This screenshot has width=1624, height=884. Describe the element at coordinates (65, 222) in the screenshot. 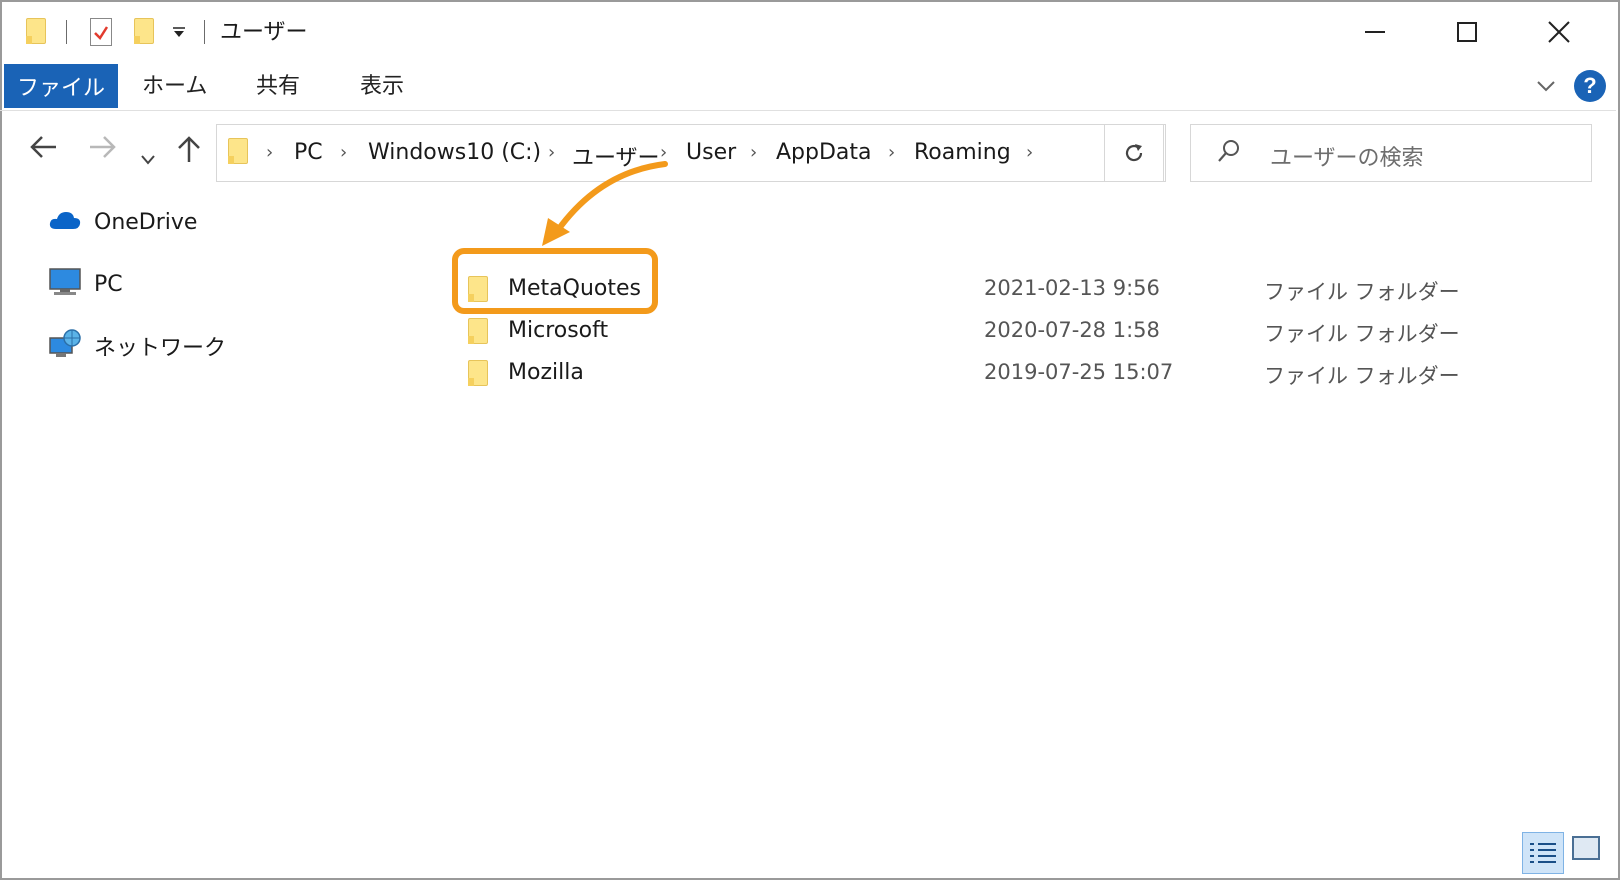

I see `onedrive-cloud-icon` at that location.